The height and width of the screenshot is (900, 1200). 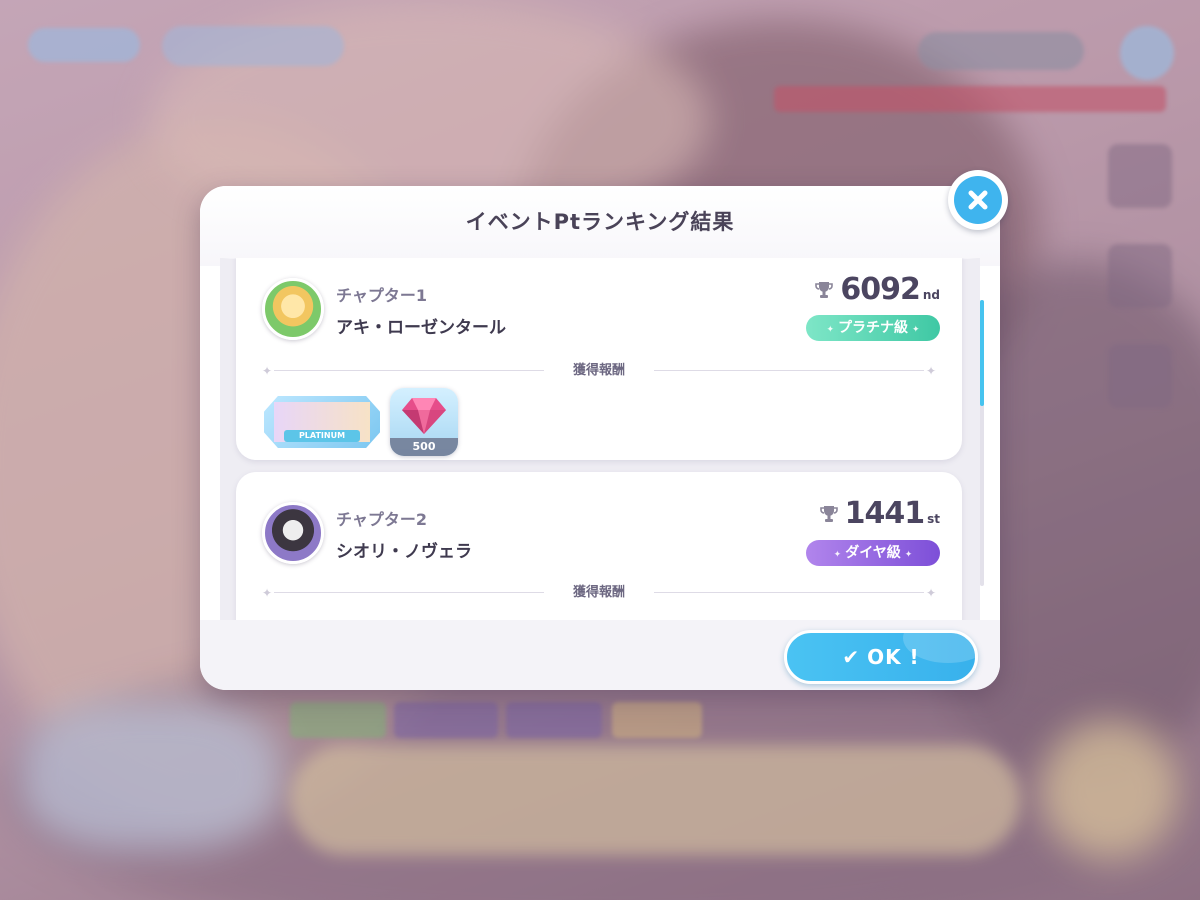 What do you see at coordinates (404, 552) in the screenshot?
I see `character-name: シオリ・ノヴェラ` at bounding box center [404, 552].